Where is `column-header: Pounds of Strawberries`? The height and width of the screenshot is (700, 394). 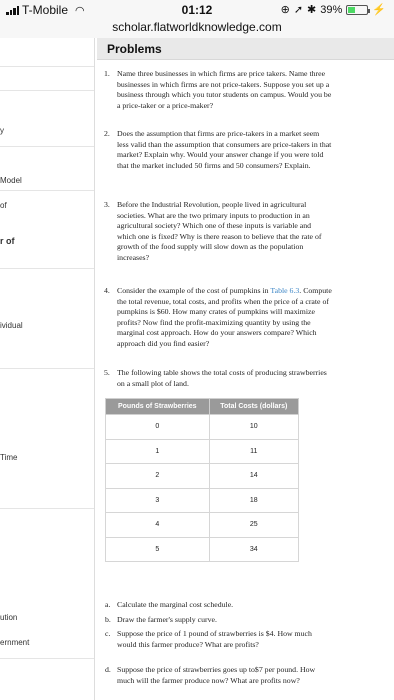
column-header: Pounds of Strawberries is located at coordinates (157, 406).